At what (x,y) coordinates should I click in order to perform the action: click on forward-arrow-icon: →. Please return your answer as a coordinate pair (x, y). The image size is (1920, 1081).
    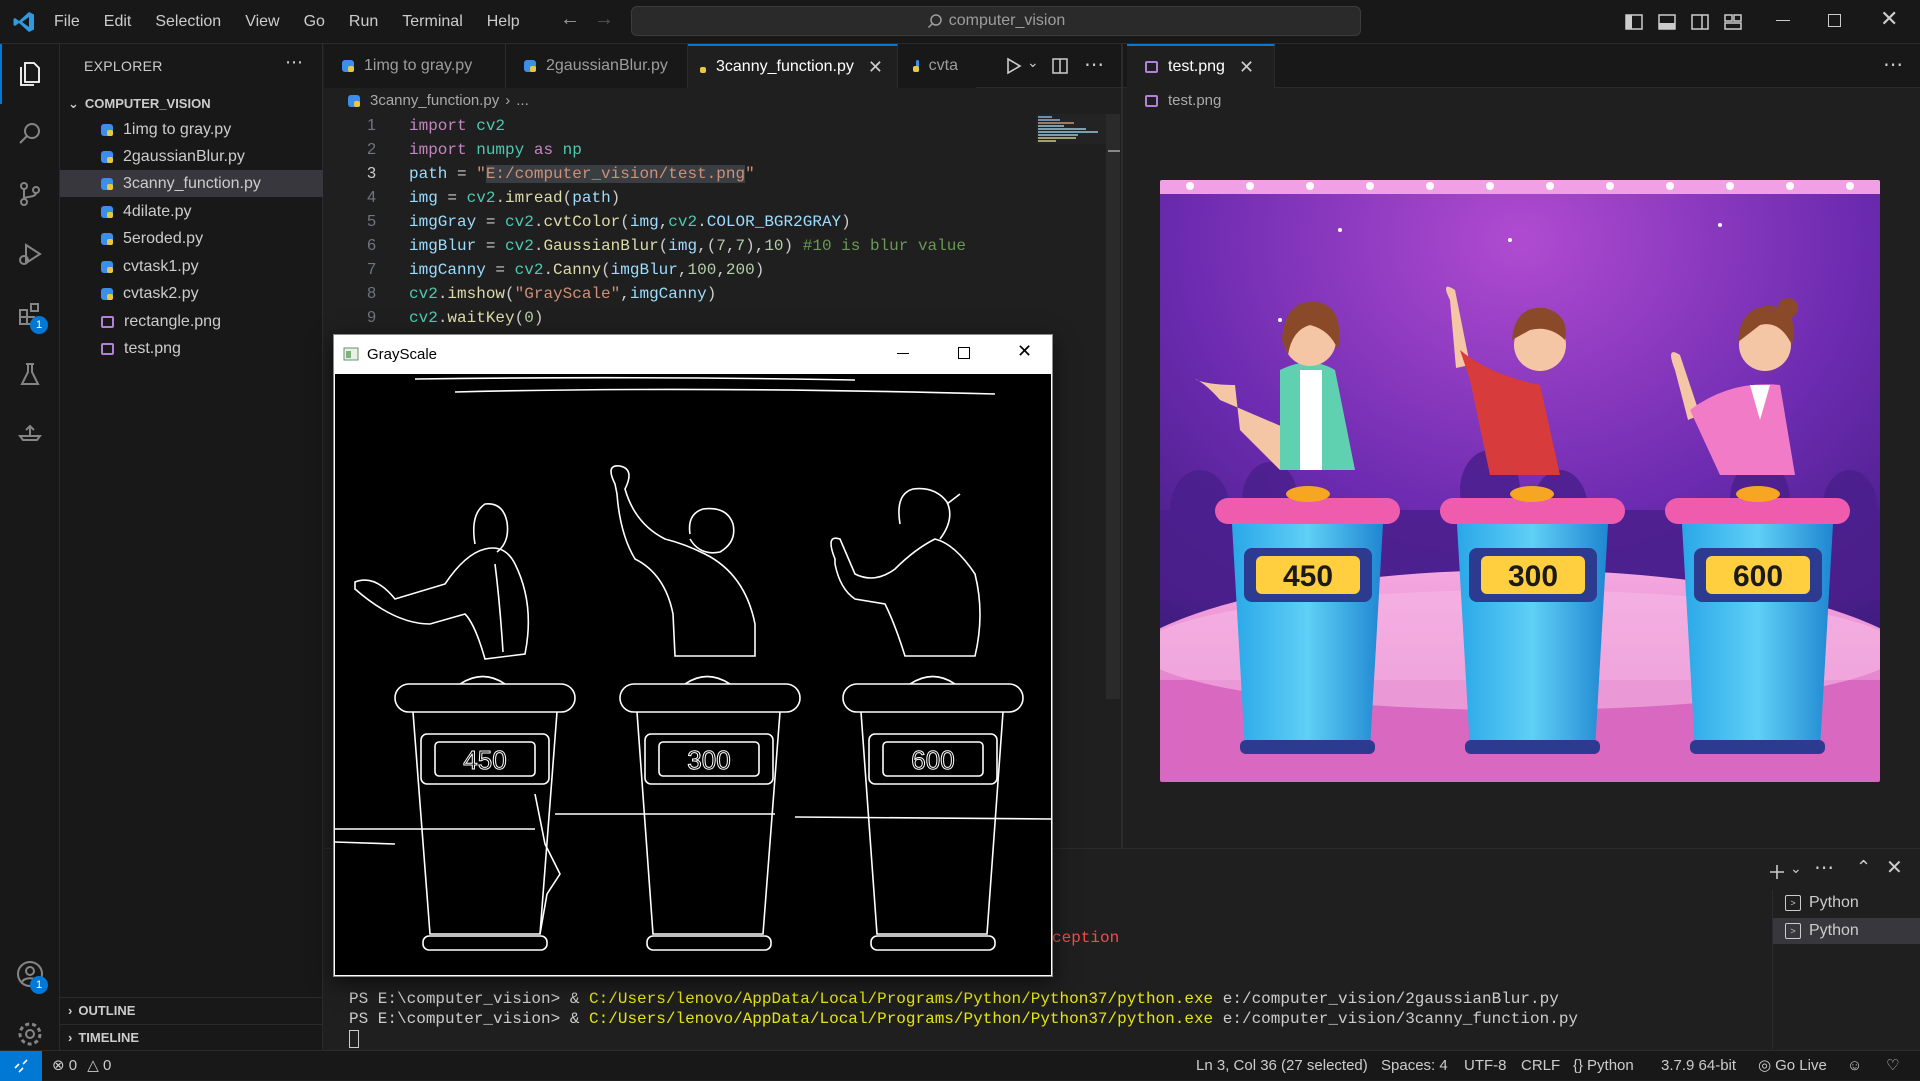
    Looking at the image, I should click on (604, 19).